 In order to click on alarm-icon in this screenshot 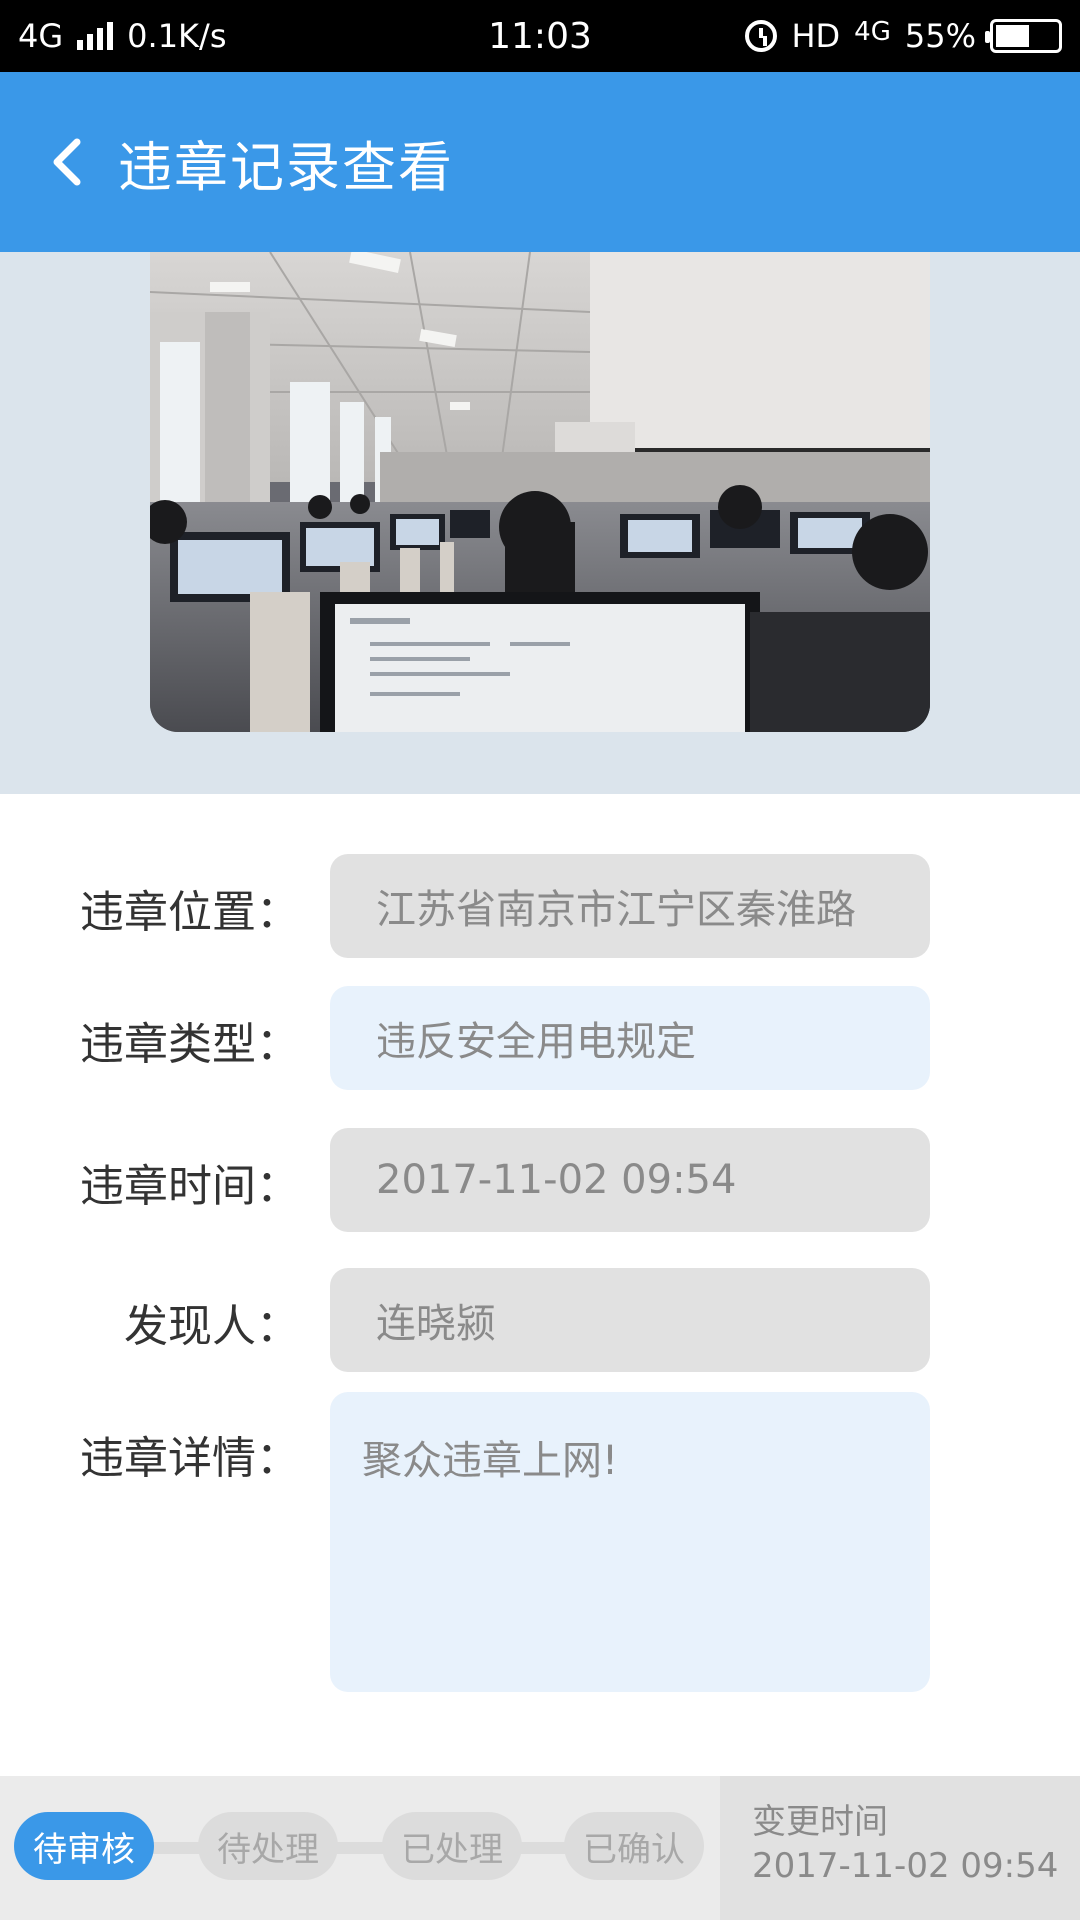, I will do `click(761, 36)`.